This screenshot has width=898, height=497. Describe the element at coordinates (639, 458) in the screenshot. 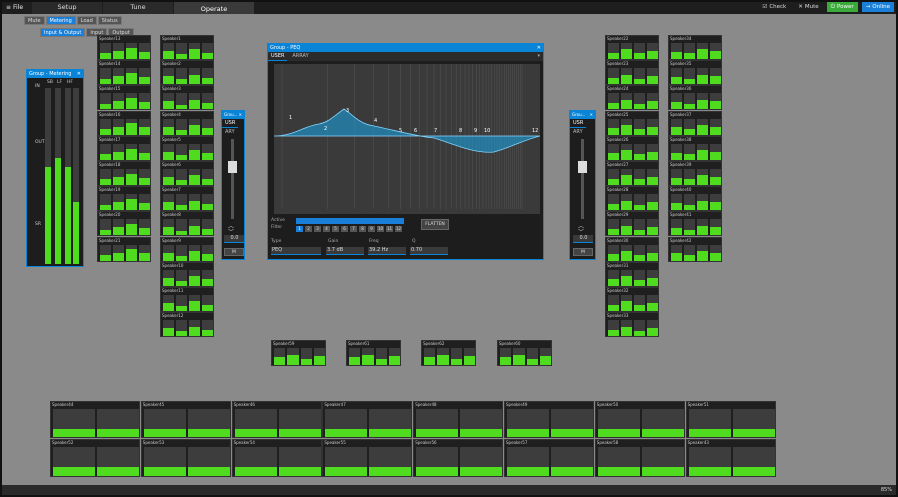

I see `speaker-panel: Speaker58` at that location.